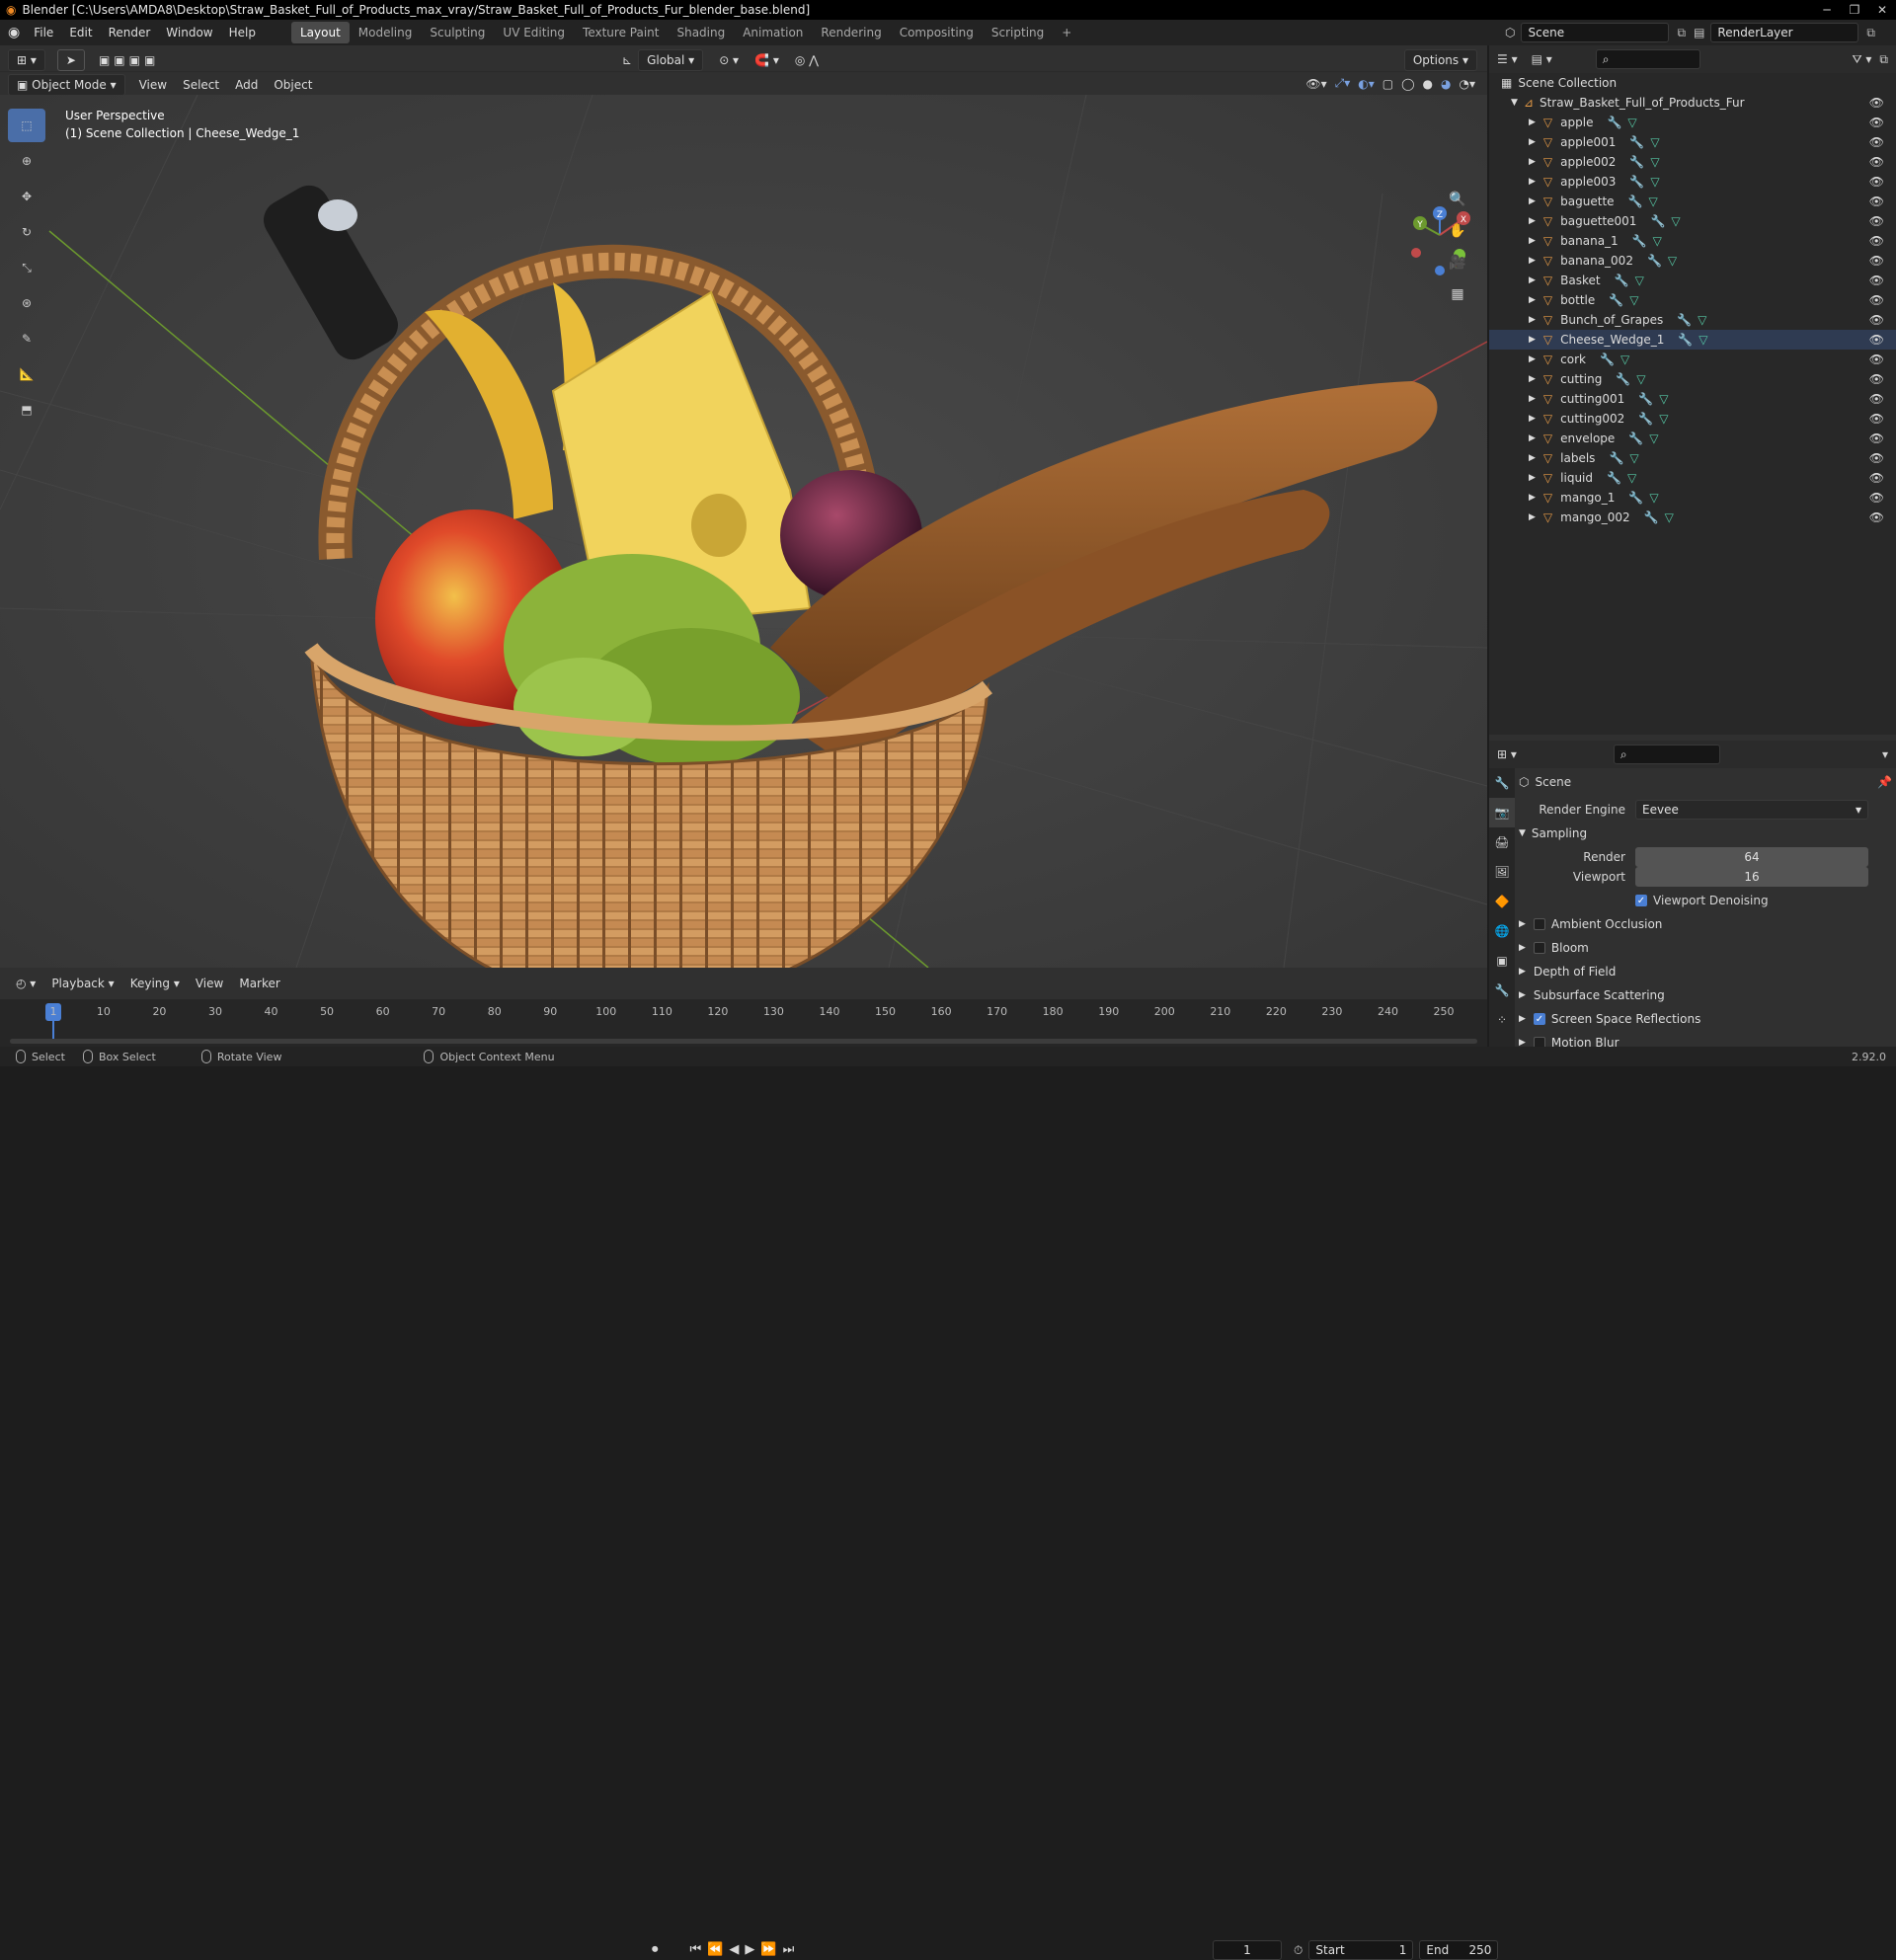  I want to click on scale-tool-icon: ⤡, so click(27, 267).